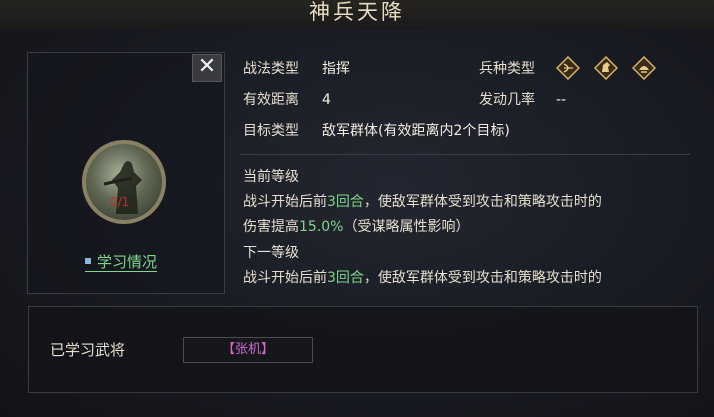 This screenshot has height=417, width=714. I want to click on trigger-rate-label: 发动几率, so click(507, 100).